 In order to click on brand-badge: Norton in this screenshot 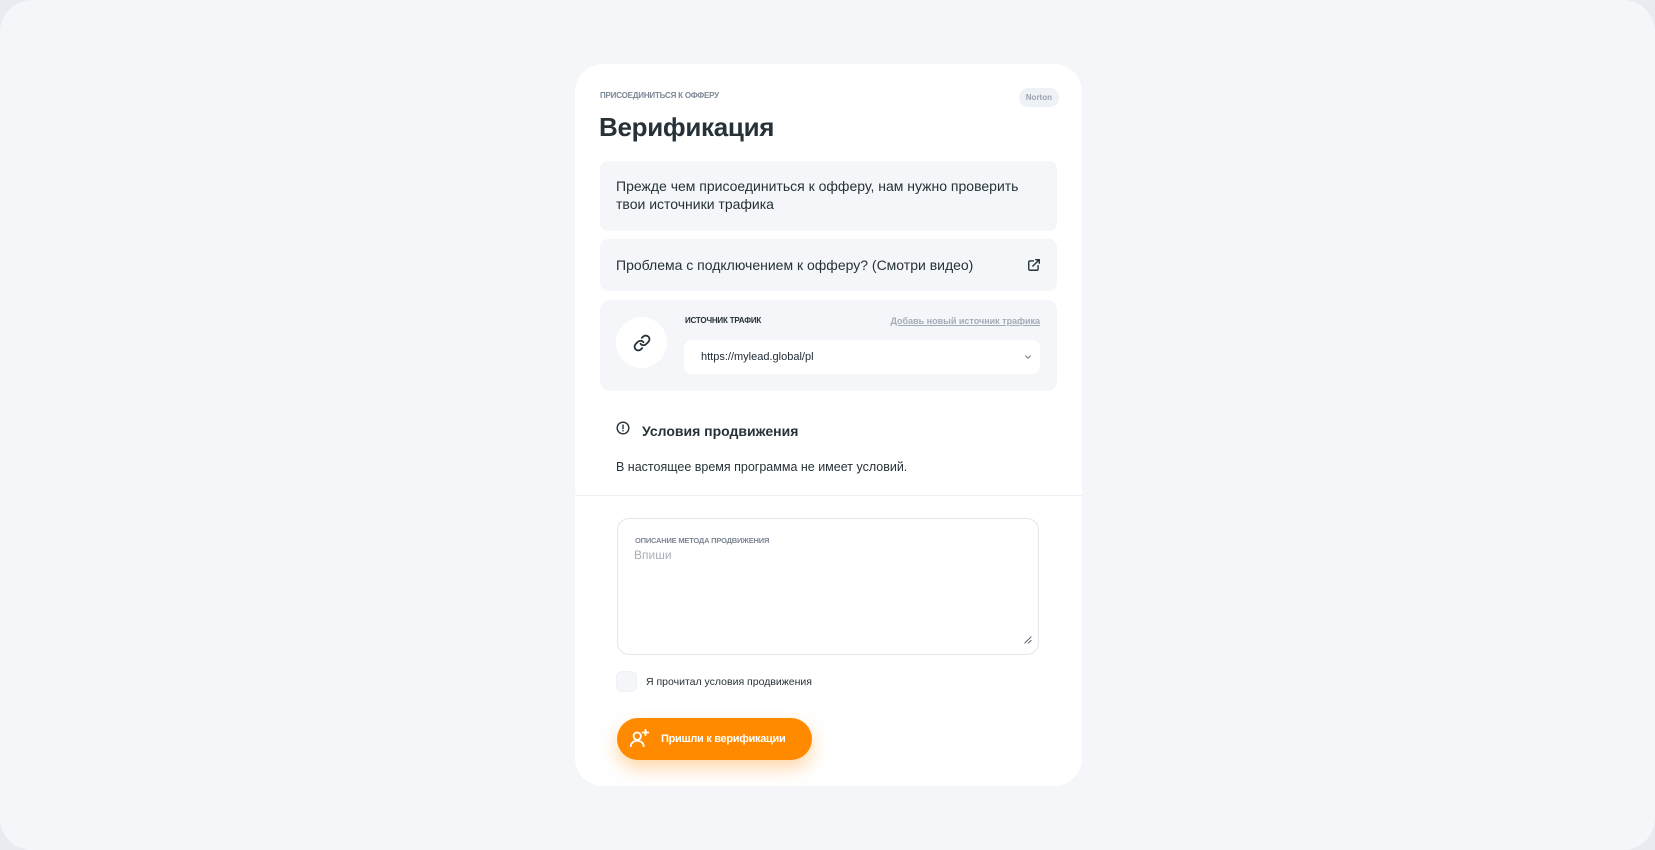, I will do `click(1038, 97)`.